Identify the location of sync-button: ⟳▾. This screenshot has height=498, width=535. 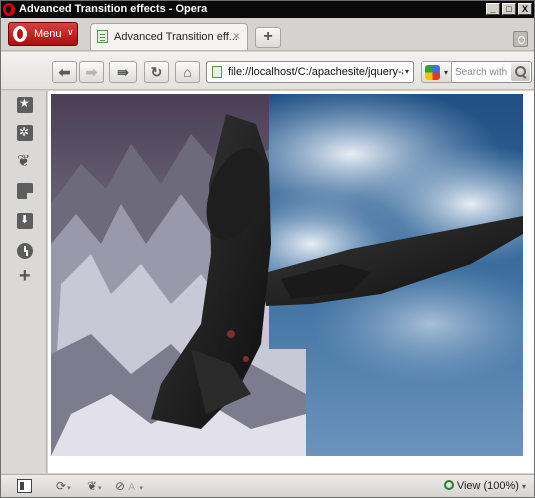
(63, 486).